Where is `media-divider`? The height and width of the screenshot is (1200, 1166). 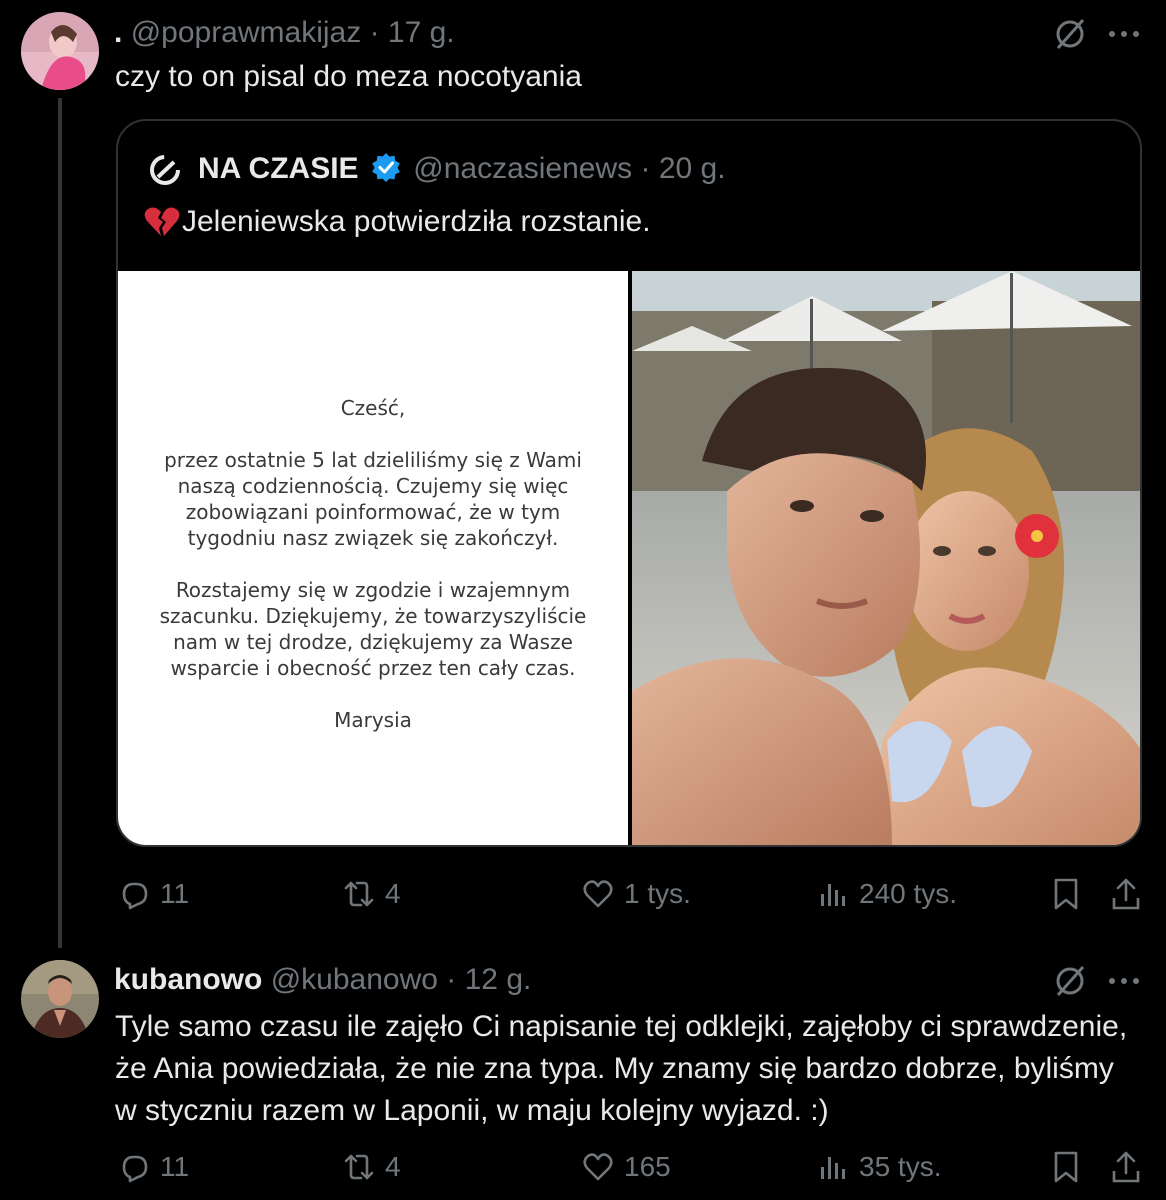 media-divider is located at coordinates (630, 558).